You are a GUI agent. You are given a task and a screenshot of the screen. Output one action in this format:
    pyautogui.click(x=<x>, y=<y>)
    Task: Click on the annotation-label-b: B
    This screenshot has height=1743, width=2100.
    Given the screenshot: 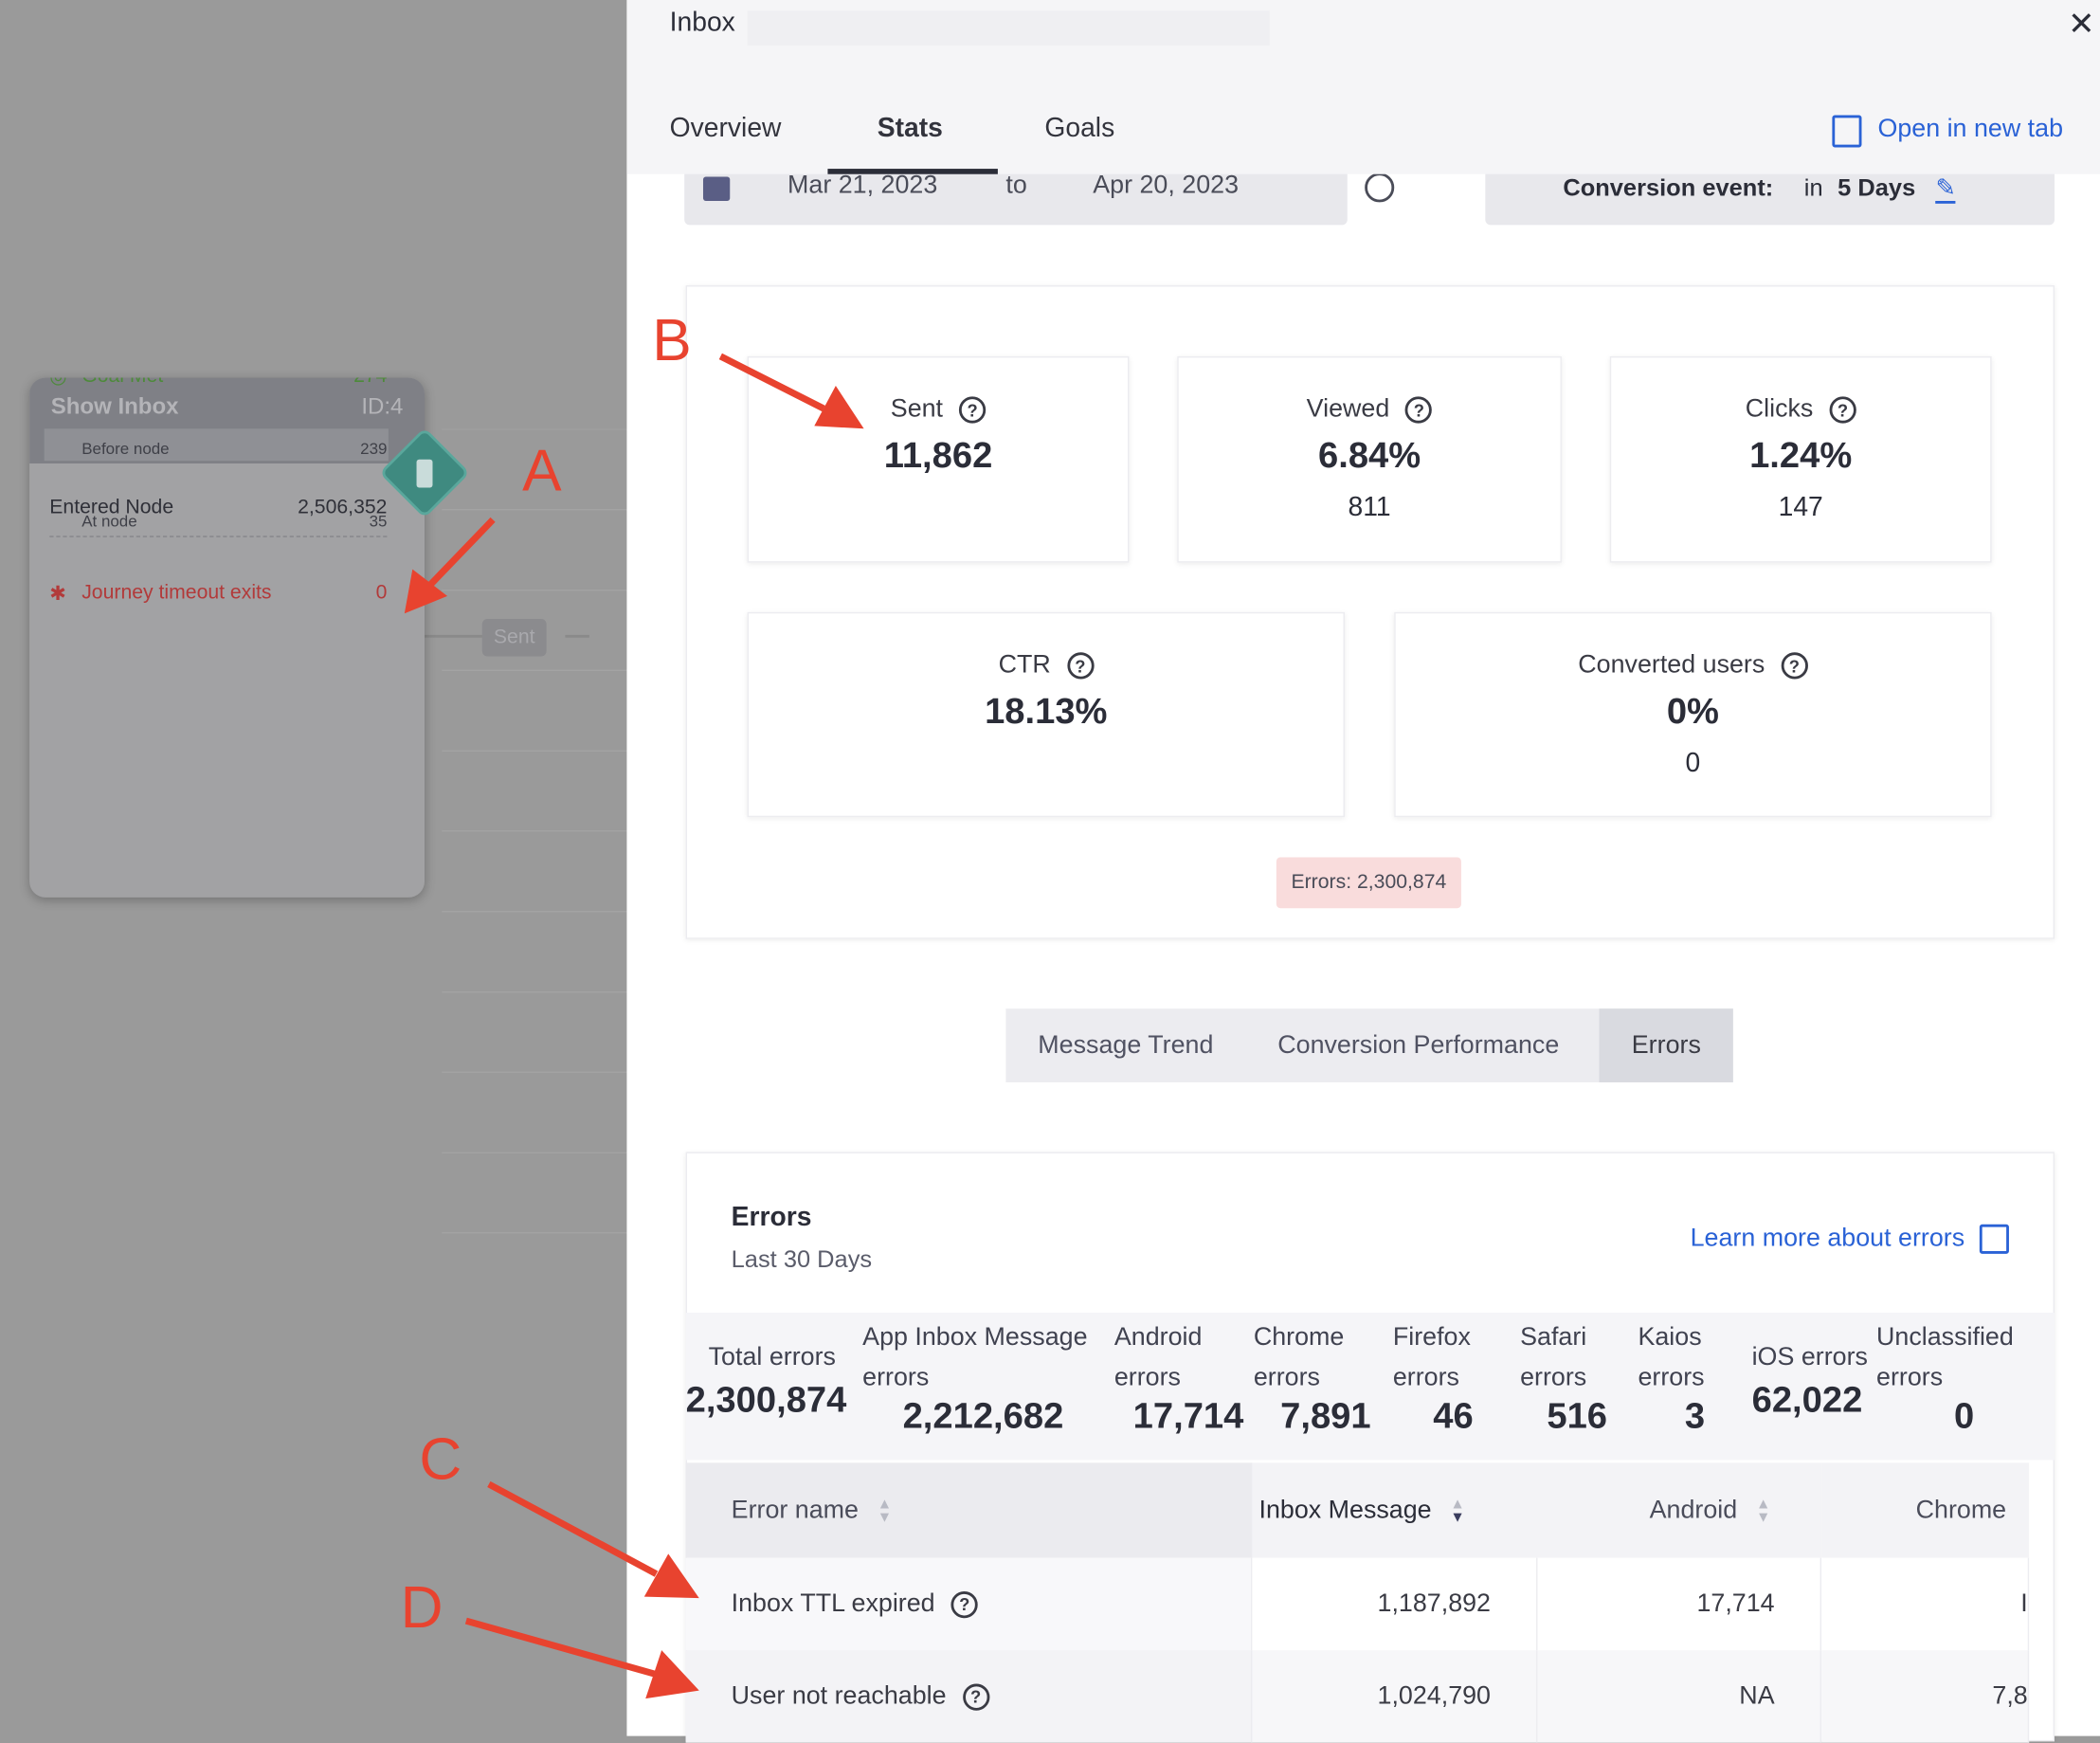 What is the action you would take?
    pyautogui.click(x=672, y=341)
    